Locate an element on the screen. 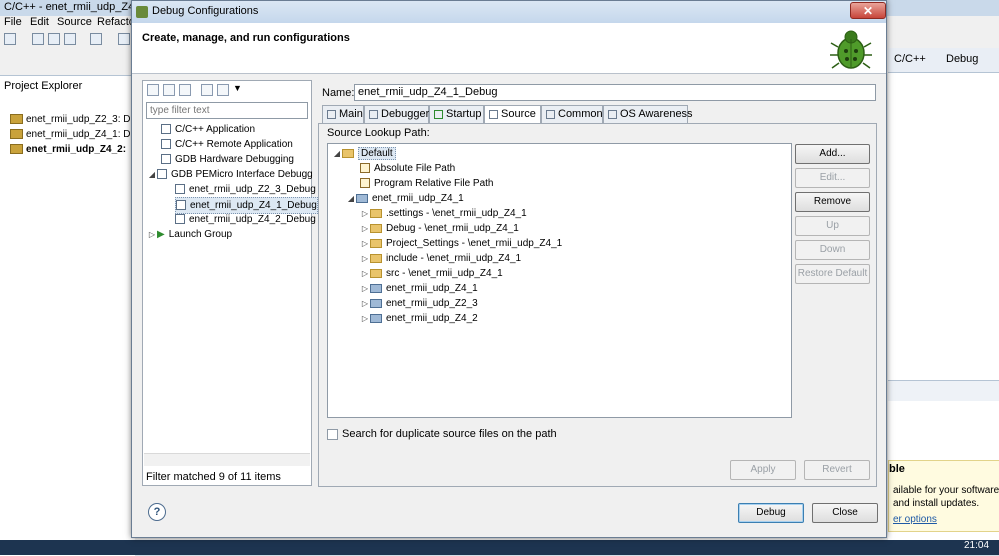 The width and height of the screenshot is (999, 556). apply-button: Apply is located at coordinates (763, 470).